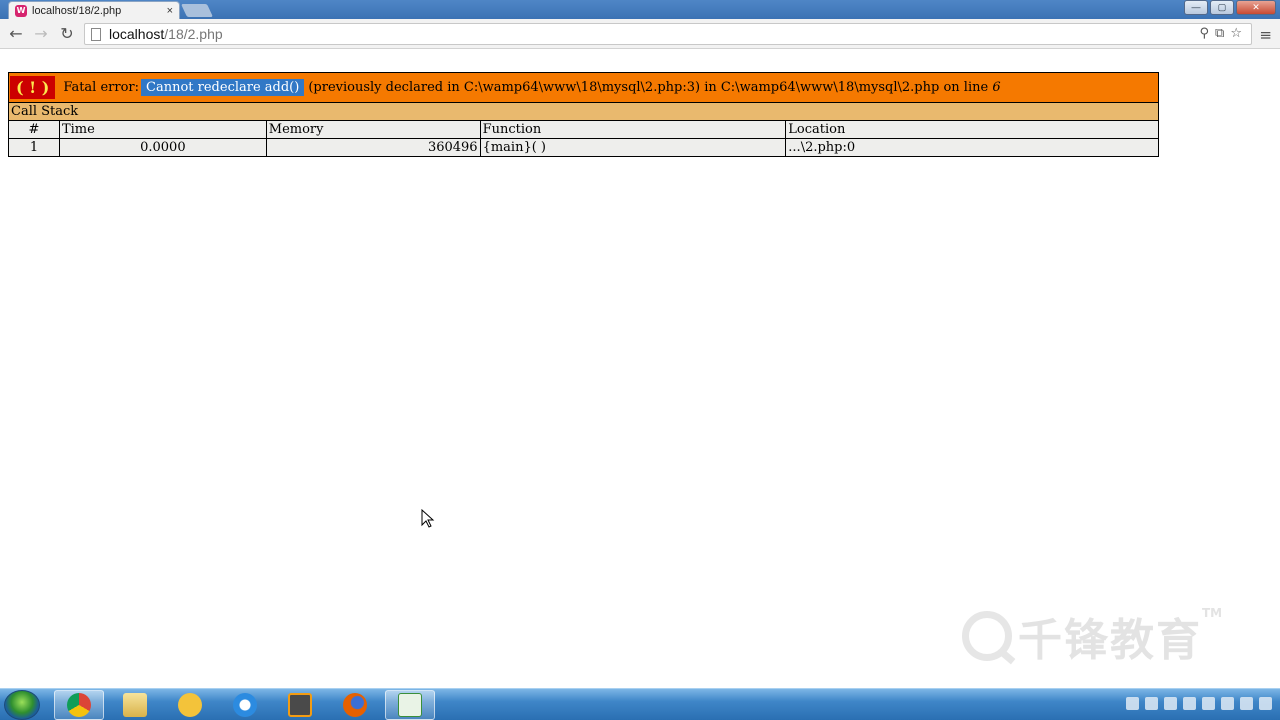  I want to click on taskbar-app, so click(190, 705).